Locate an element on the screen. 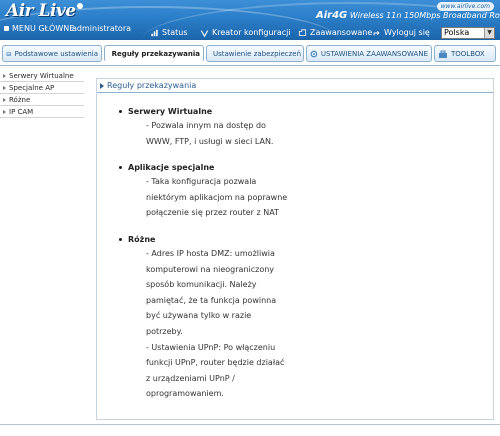 The height and width of the screenshot is (436, 500). nav-wizard: Kreator konfiguracji is located at coordinates (245, 32).